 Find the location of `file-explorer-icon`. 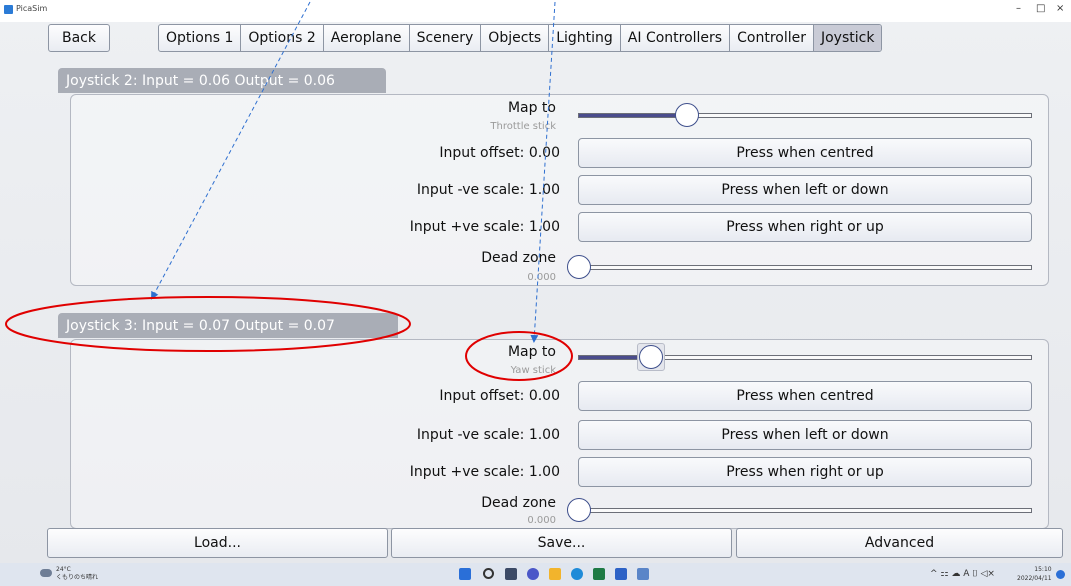

file-explorer-icon is located at coordinates (555, 574).